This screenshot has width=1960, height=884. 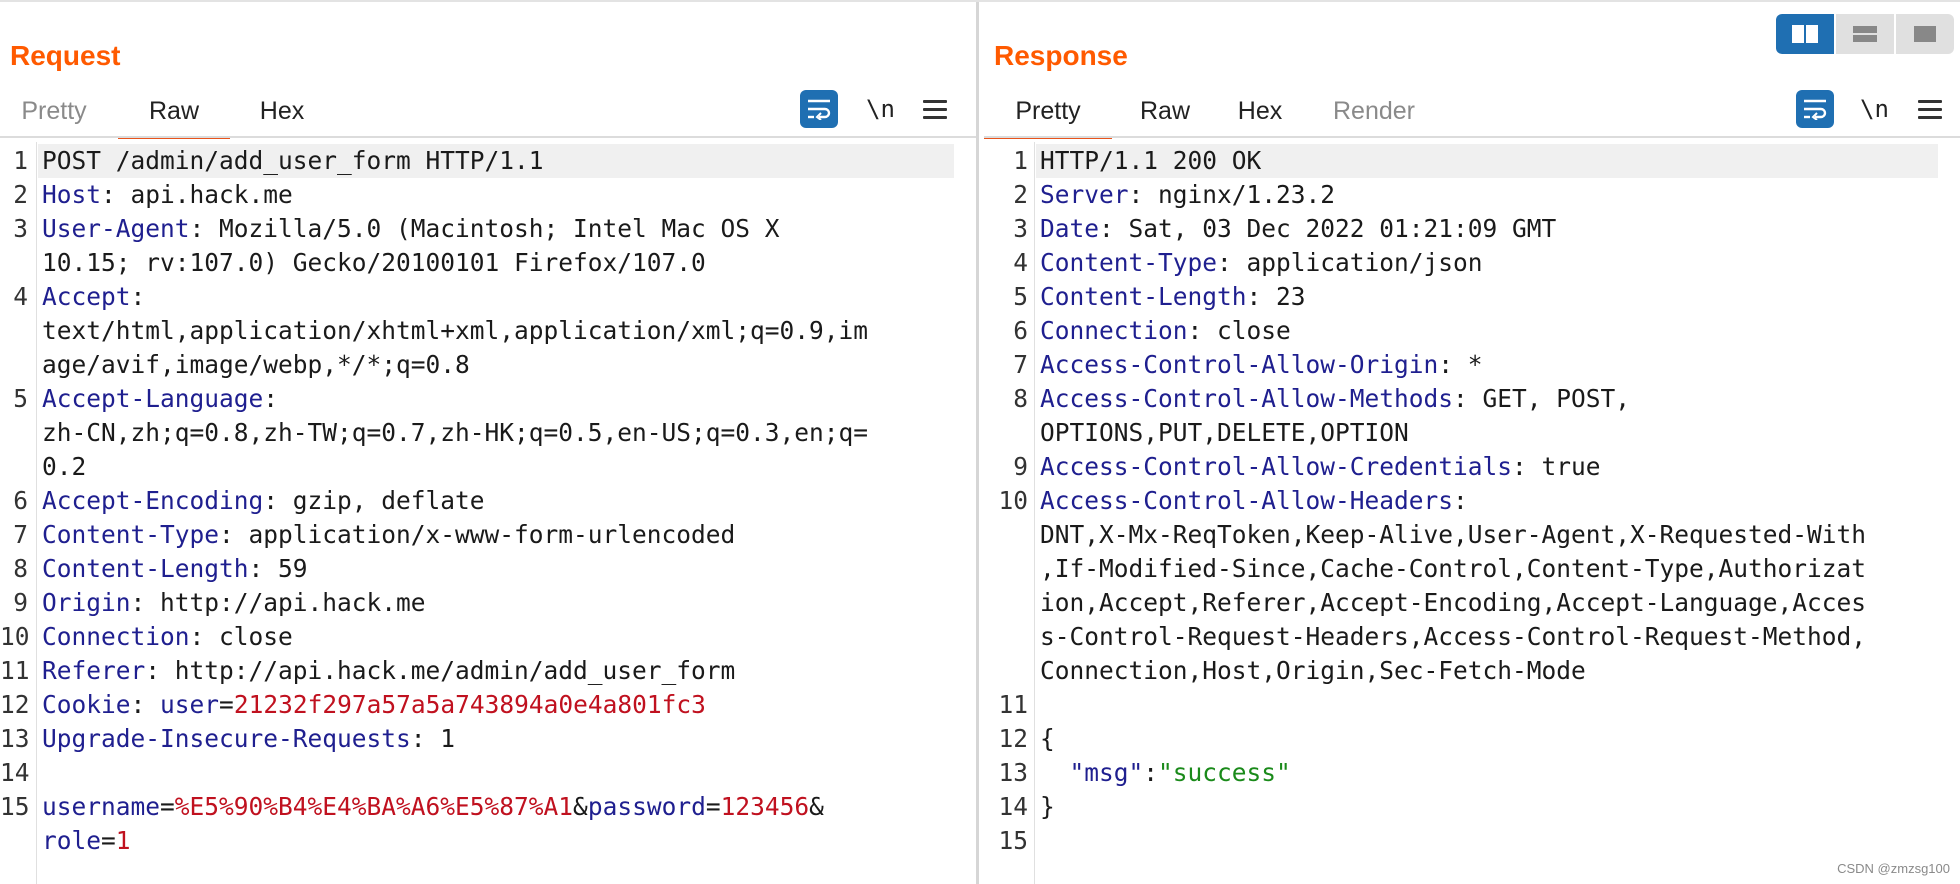 I want to click on code-text: Access-Control-Allow-Origin: *, so click(x=1261, y=365).